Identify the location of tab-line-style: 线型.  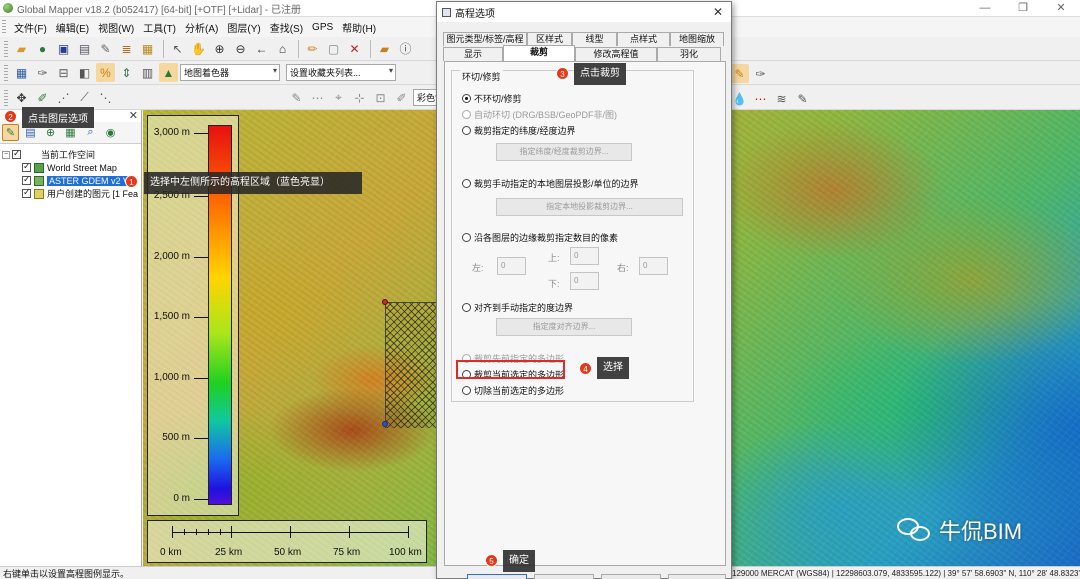
(594, 39).